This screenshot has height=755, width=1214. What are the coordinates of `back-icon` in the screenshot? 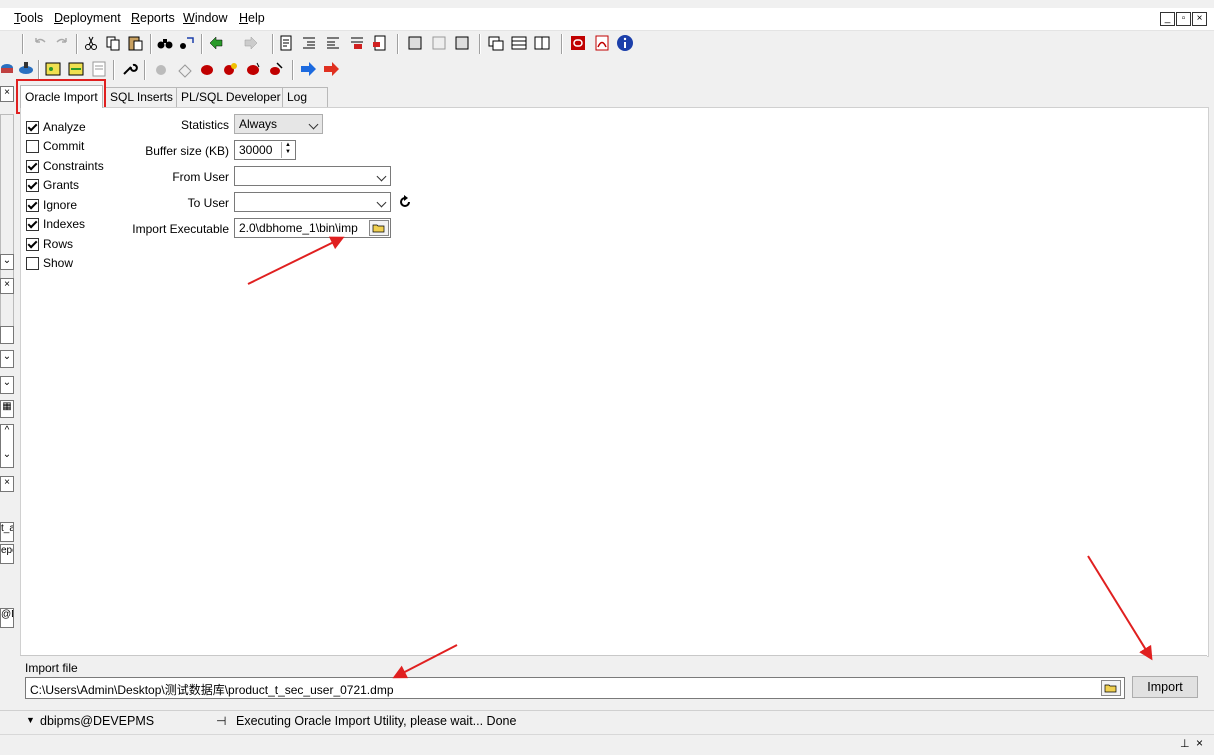 It's located at (216, 43).